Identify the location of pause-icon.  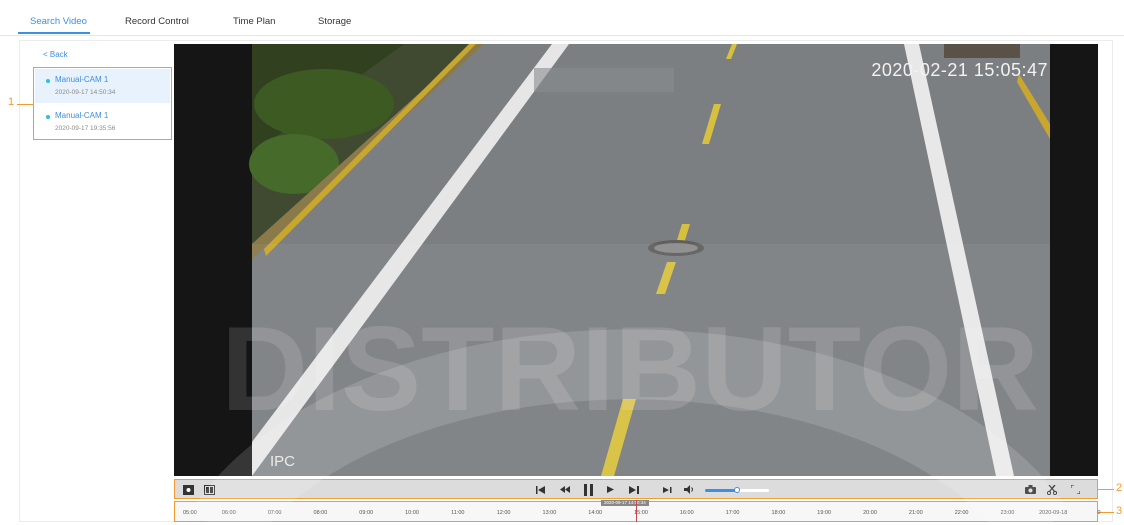
(588, 489).